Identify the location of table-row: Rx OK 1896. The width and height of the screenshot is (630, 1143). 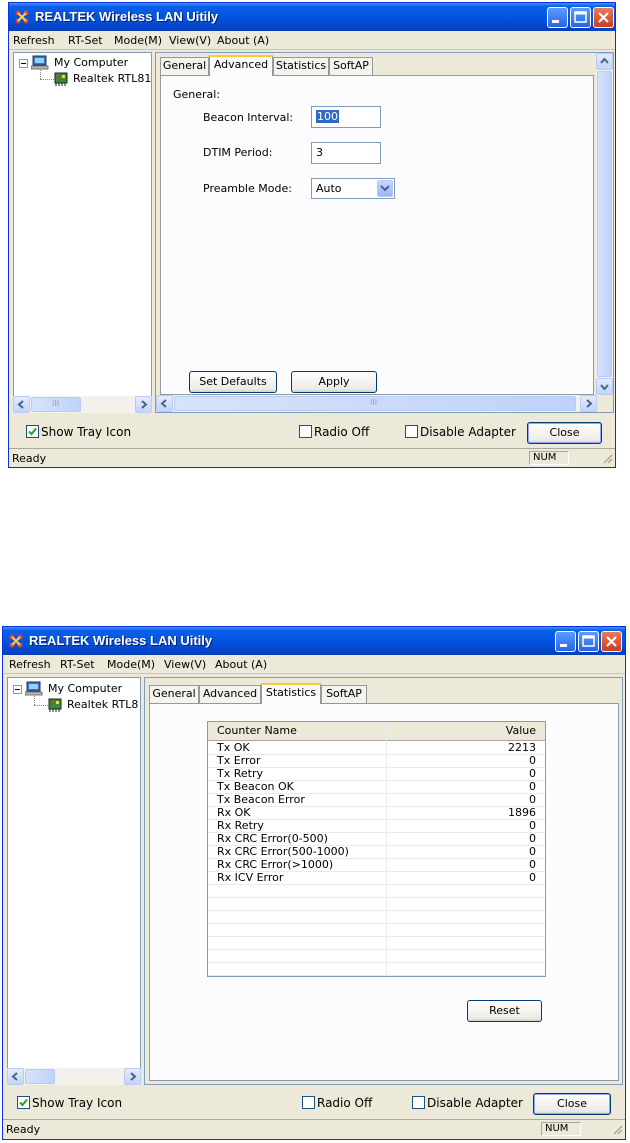
(376, 813).